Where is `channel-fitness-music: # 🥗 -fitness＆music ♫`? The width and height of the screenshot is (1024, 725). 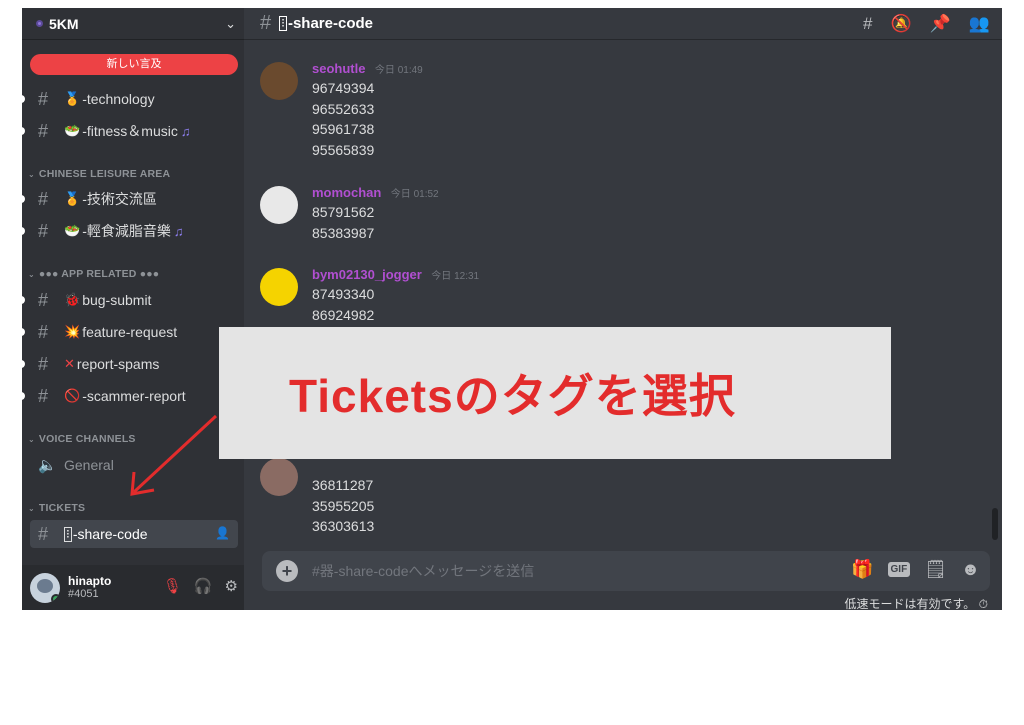 channel-fitness-music: # 🥗 -fitness＆music ♫ is located at coordinates (130, 131).